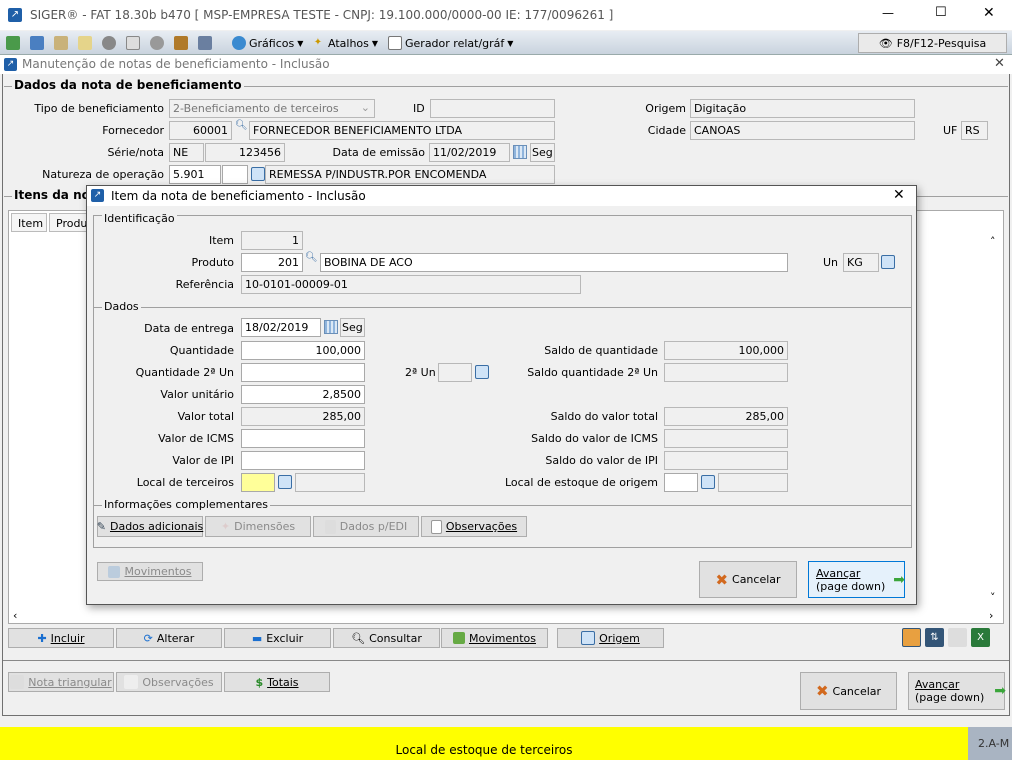 Image resolution: width=1012 pixels, height=760 pixels. I want to click on local-origem-field, so click(681, 482).